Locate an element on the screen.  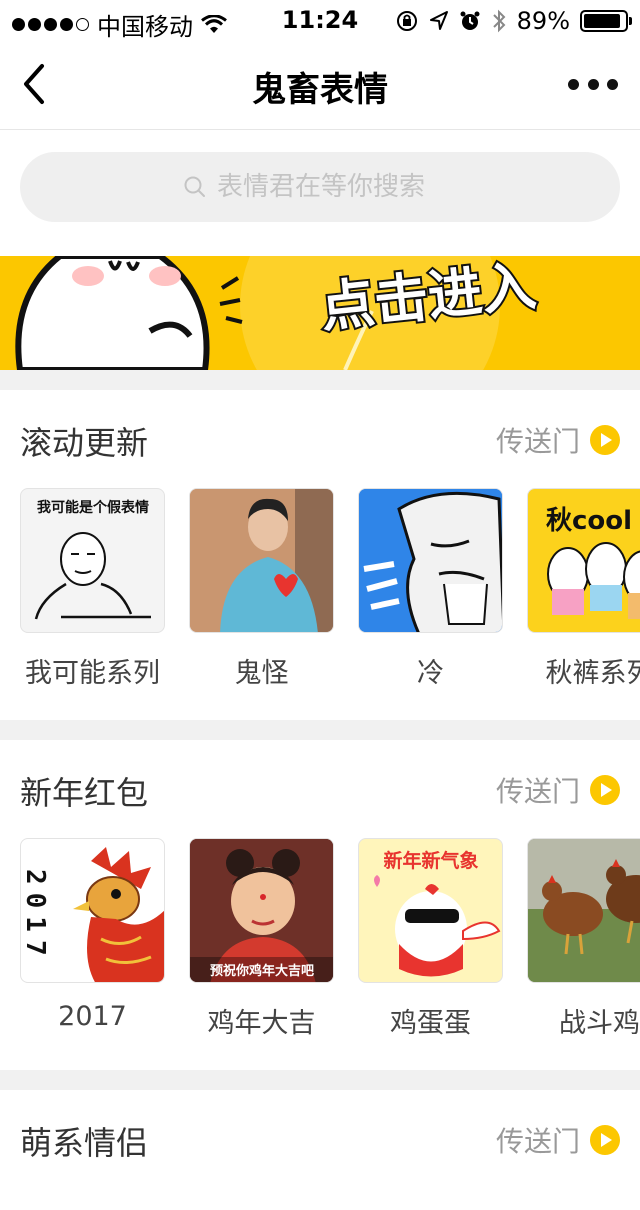
thumbnail-caption: 新年新气象 is located at coordinates (430, 860).